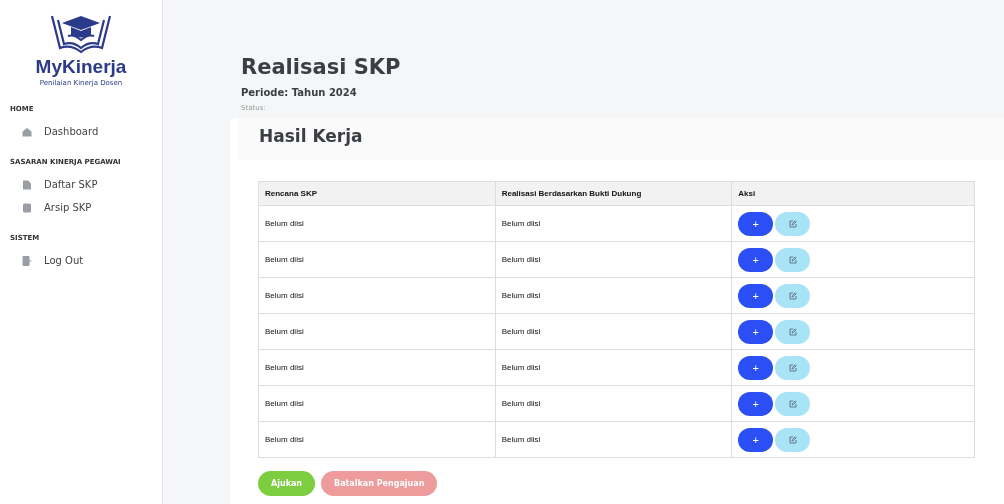  What do you see at coordinates (27, 131) in the screenshot?
I see `house-icon` at bounding box center [27, 131].